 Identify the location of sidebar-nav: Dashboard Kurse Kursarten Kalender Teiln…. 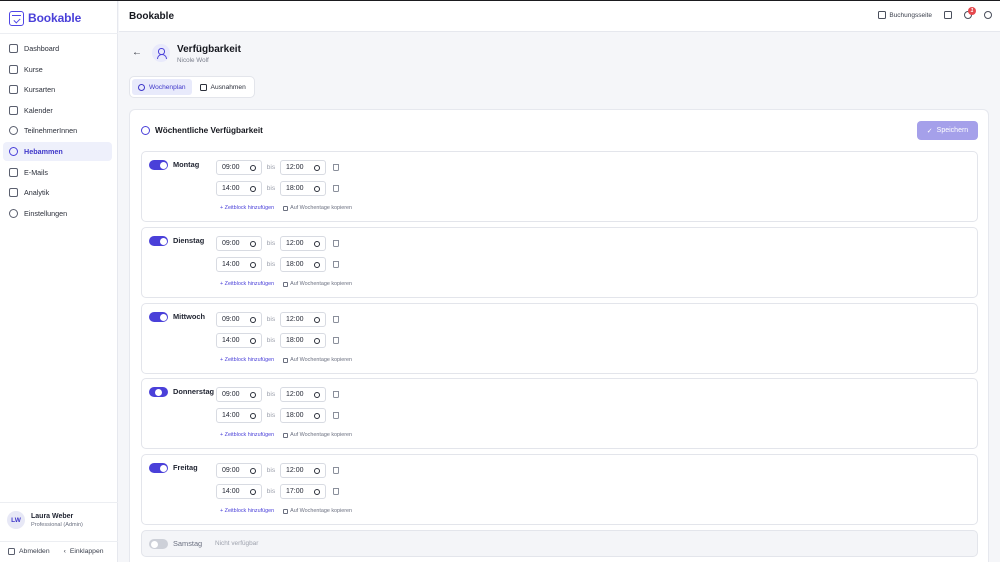
(57, 131).